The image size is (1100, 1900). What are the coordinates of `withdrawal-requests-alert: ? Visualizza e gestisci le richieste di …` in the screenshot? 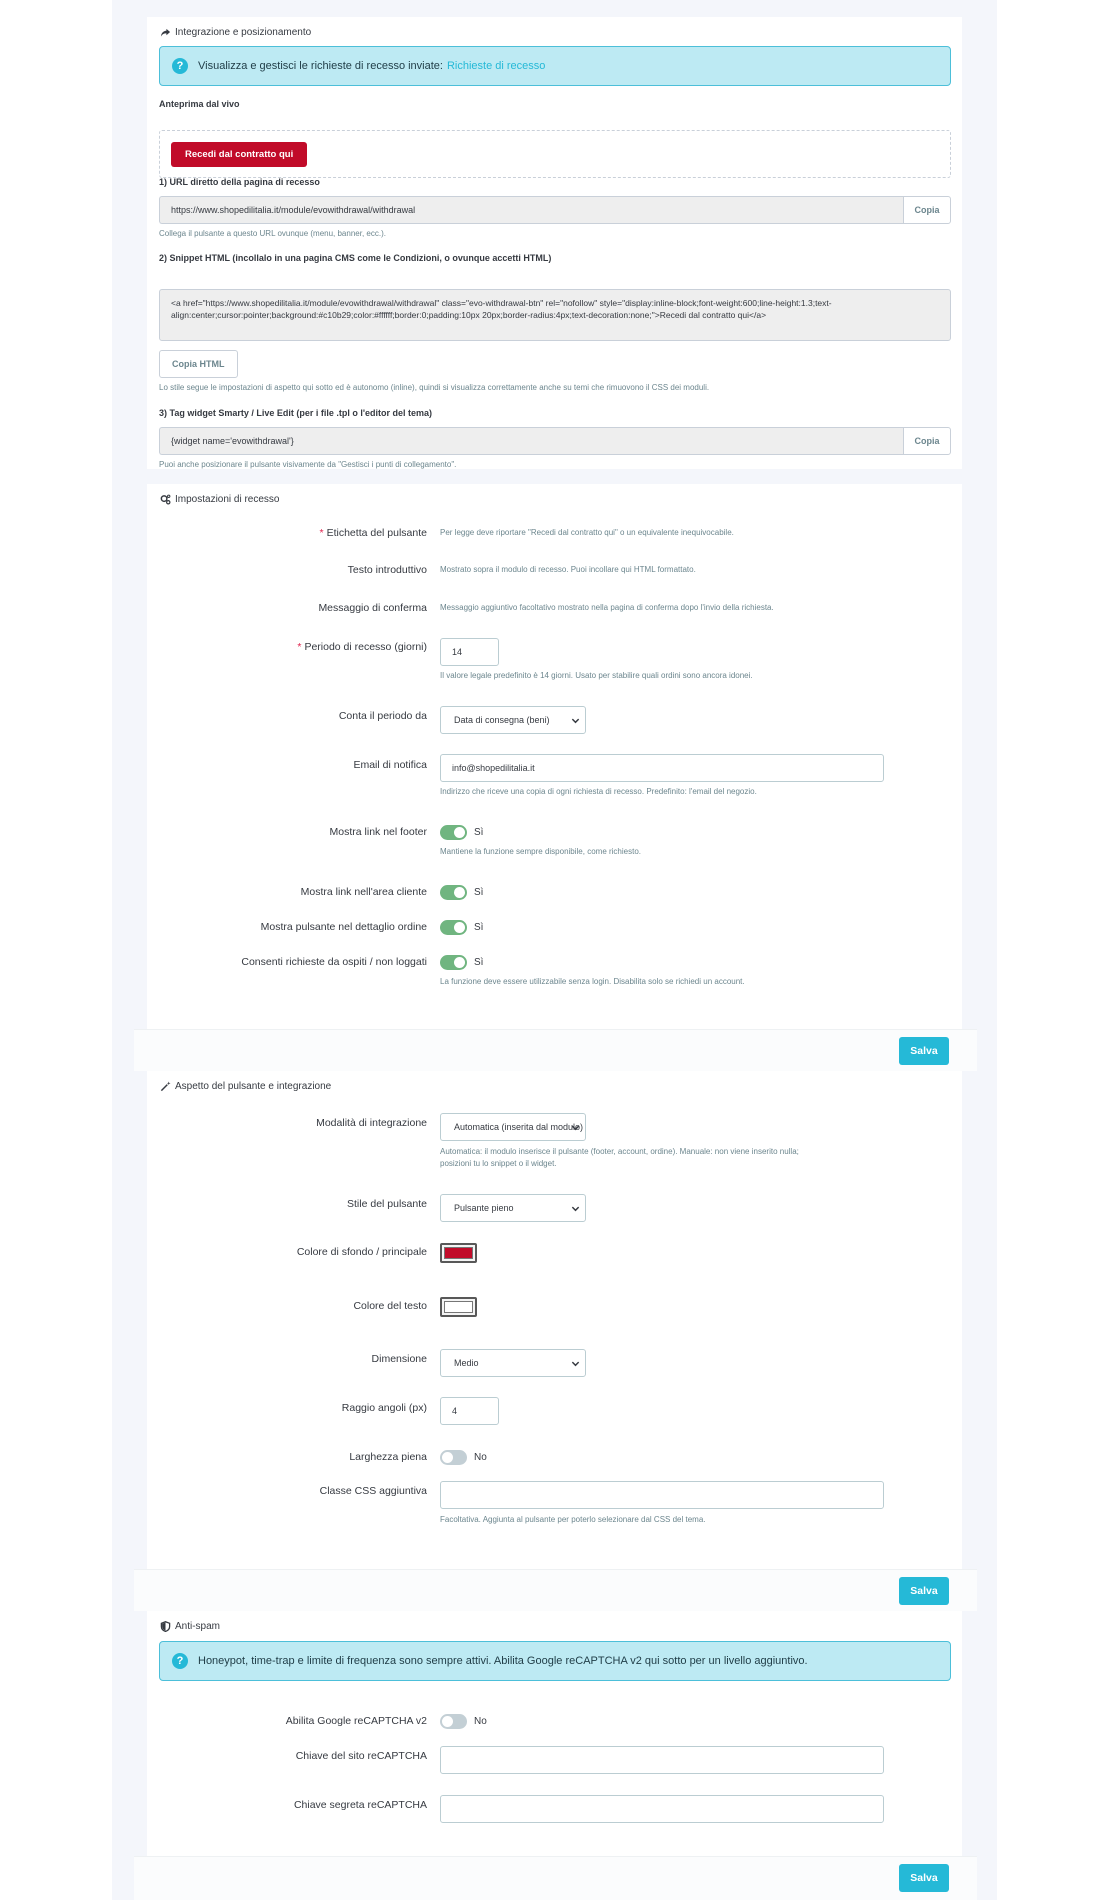 It's located at (555, 66).